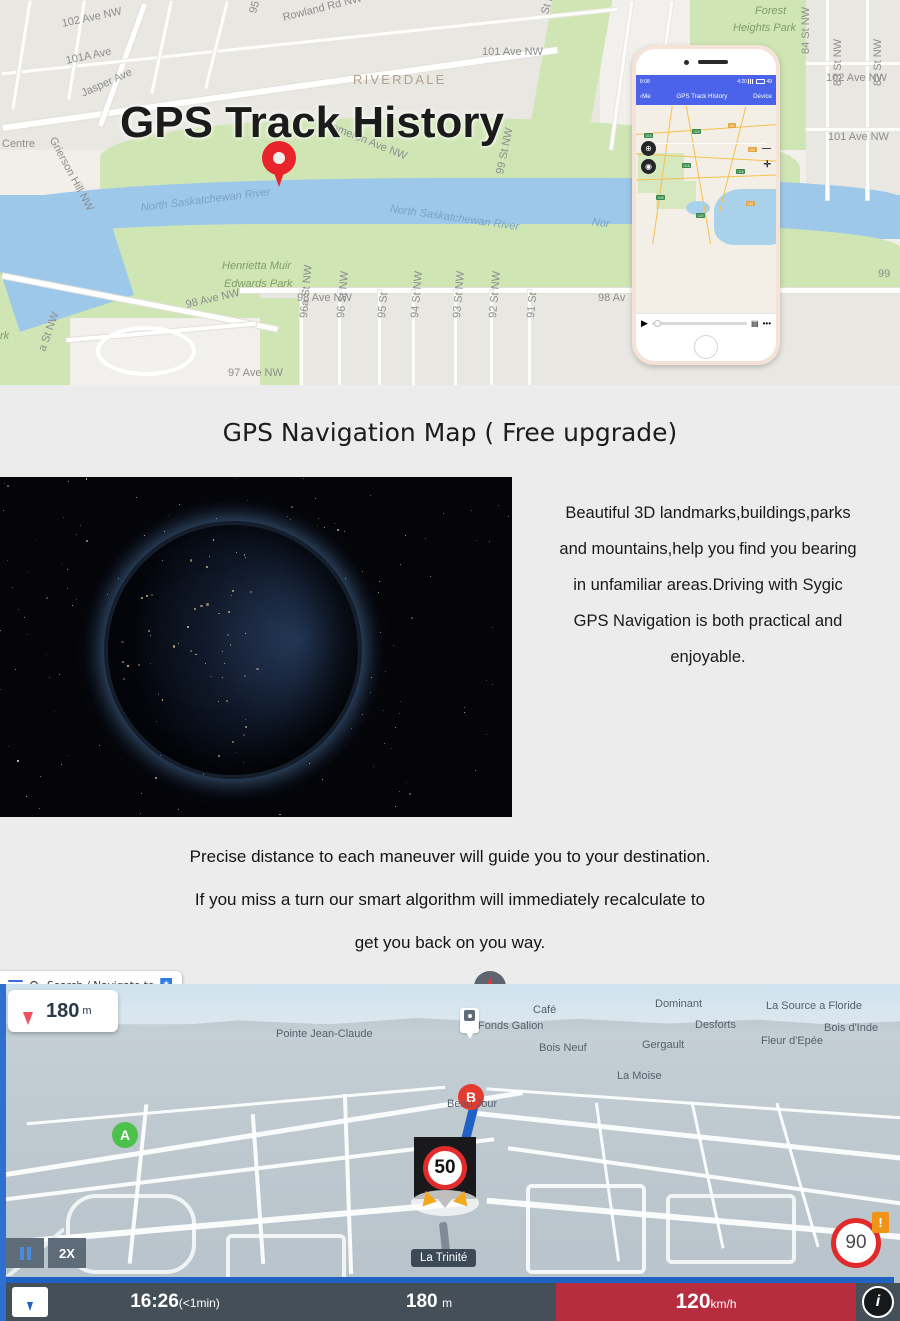 The width and height of the screenshot is (900, 1321). Describe the element at coordinates (30, 1302) in the screenshot. I see `waypoint-pin-icon` at that location.